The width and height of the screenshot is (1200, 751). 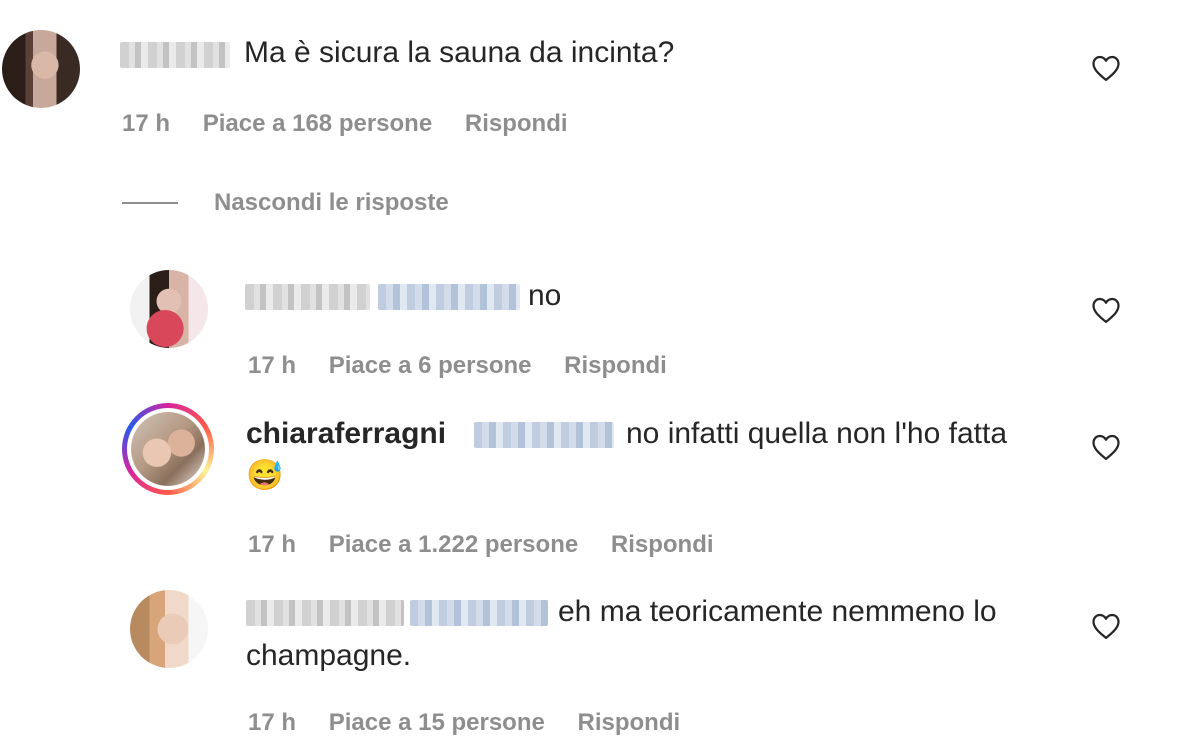 What do you see at coordinates (329, 655) in the screenshot?
I see `reply-text-line-2: champagne.` at bounding box center [329, 655].